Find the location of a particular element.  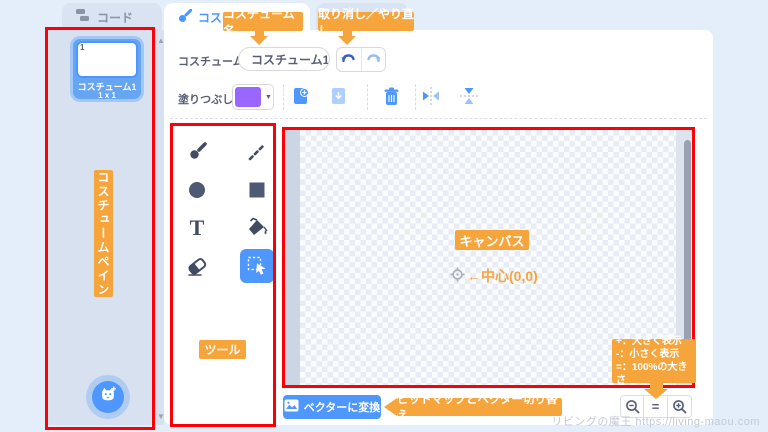

line-tool-button is located at coordinates (257, 152).